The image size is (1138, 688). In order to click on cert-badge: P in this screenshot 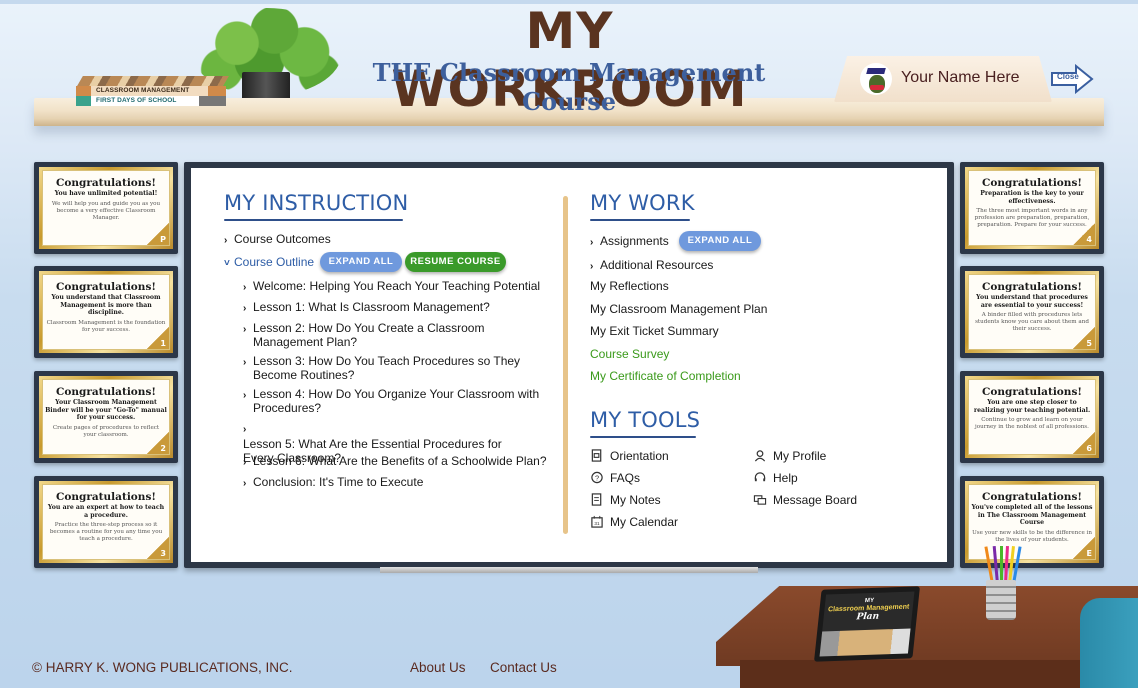, I will do `click(158, 234)`.